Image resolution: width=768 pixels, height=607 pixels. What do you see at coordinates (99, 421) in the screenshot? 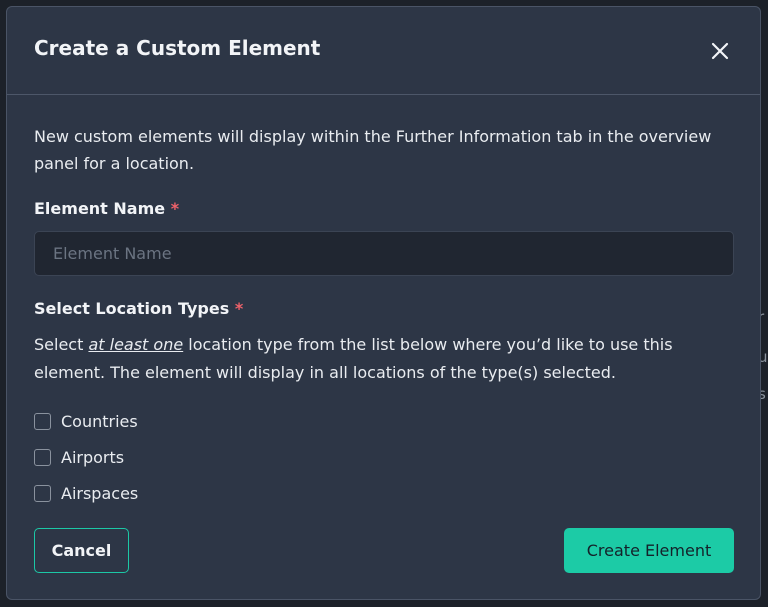
I see `checkbox-label: Countries` at bounding box center [99, 421].